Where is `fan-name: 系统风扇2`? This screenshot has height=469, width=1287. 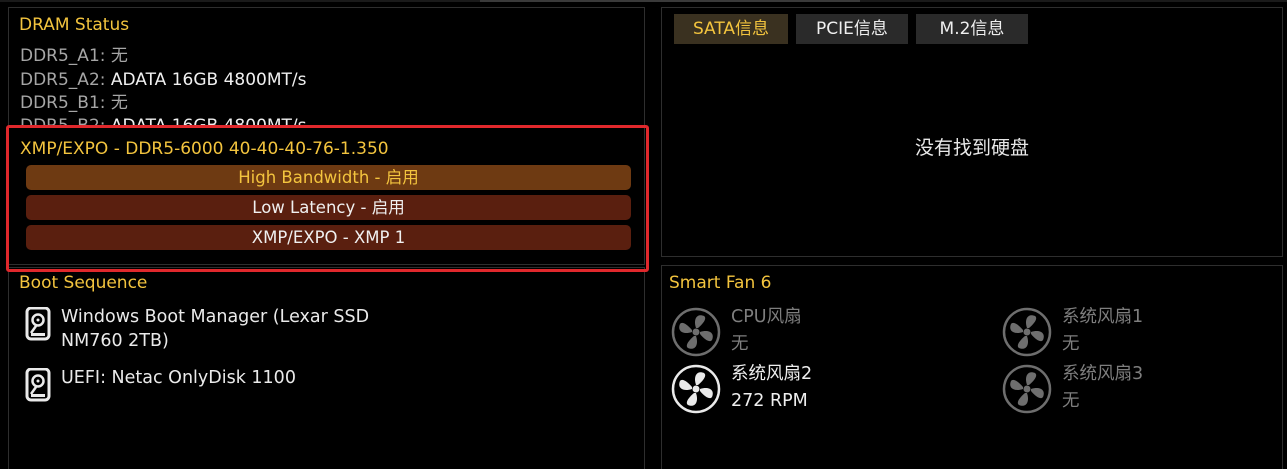
fan-name: 系统风扇2 is located at coordinates (772, 374).